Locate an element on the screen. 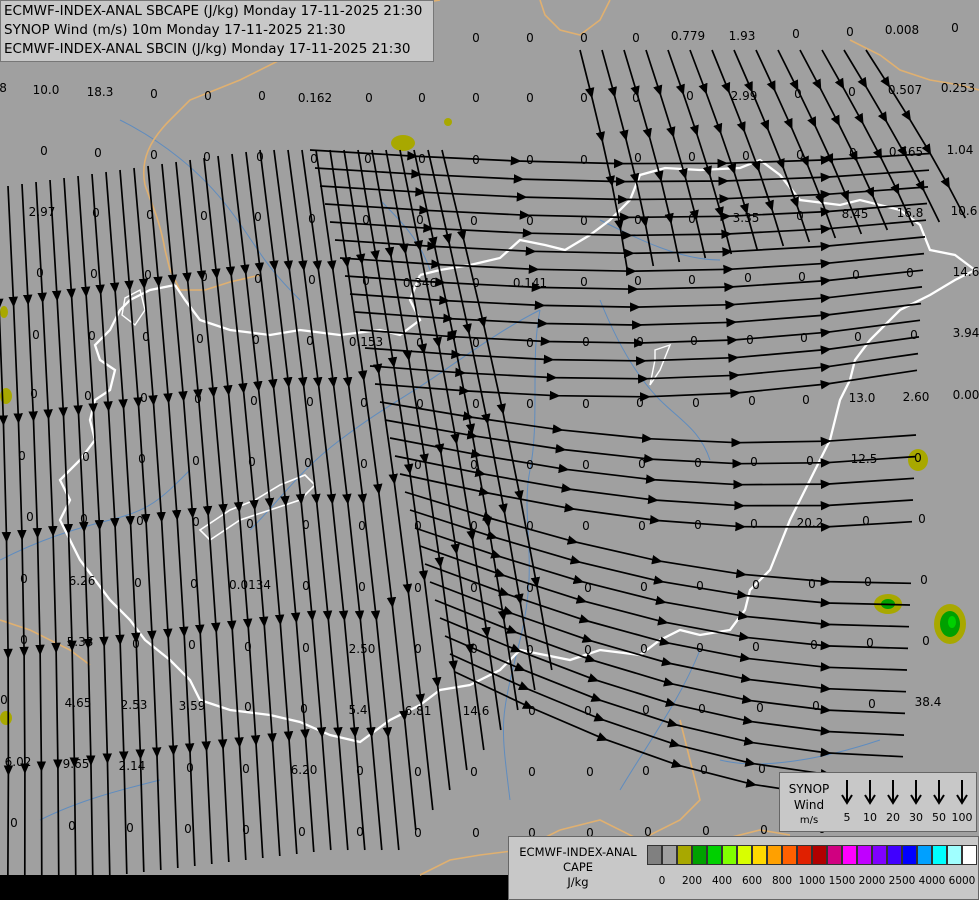 This screenshot has height=900, width=979. cape-value-label: 3.35 is located at coordinates (746, 218).